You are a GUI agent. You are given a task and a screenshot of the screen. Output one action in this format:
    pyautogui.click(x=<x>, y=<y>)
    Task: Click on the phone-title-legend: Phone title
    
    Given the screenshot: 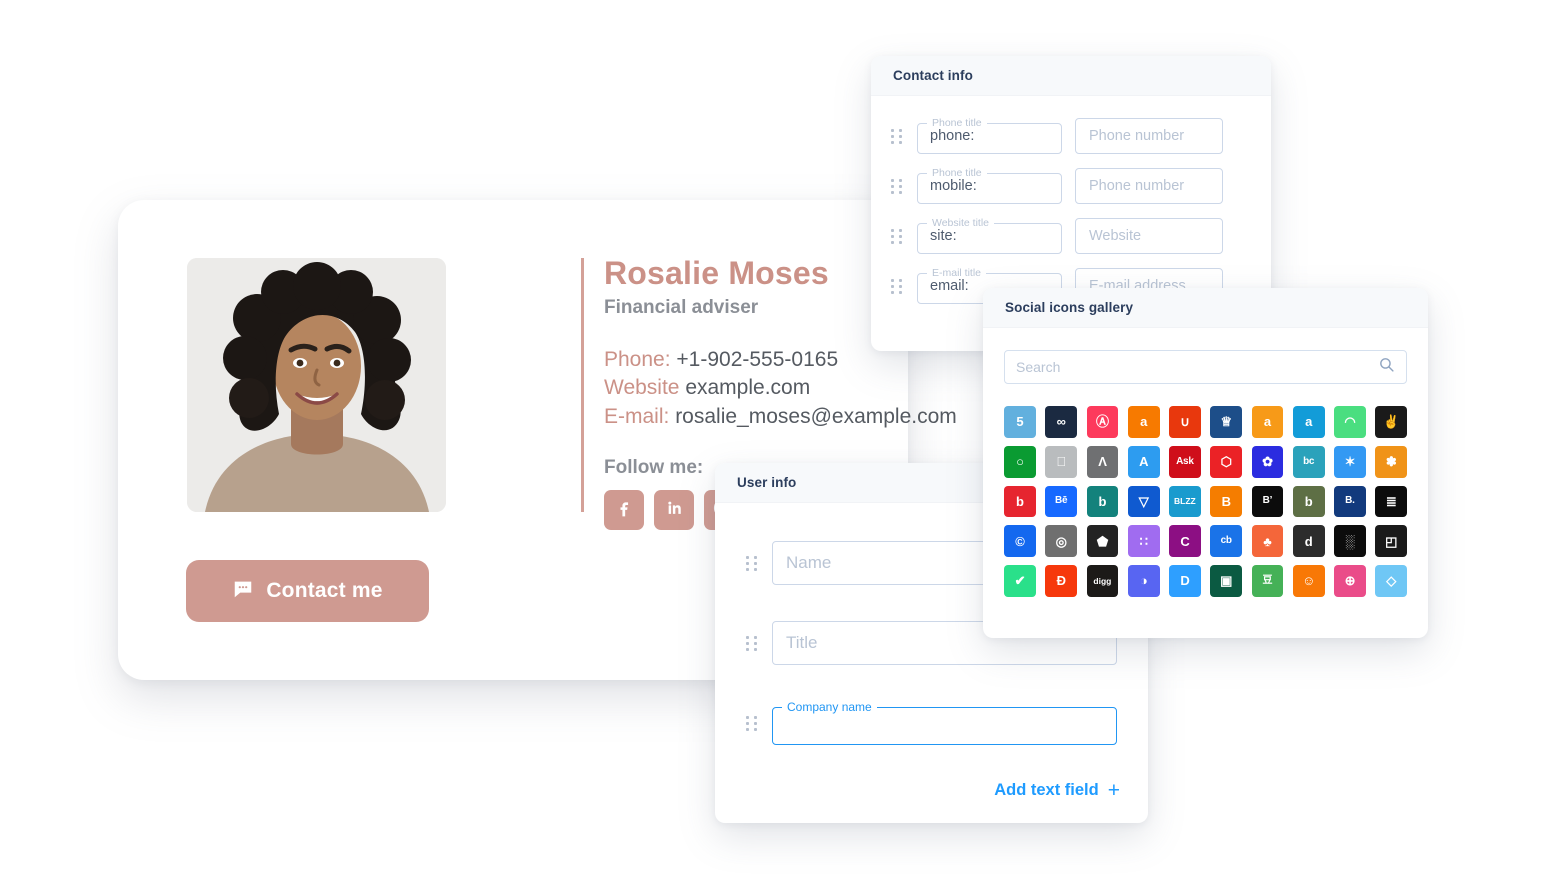 What is the action you would take?
    pyautogui.click(x=957, y=123)
    